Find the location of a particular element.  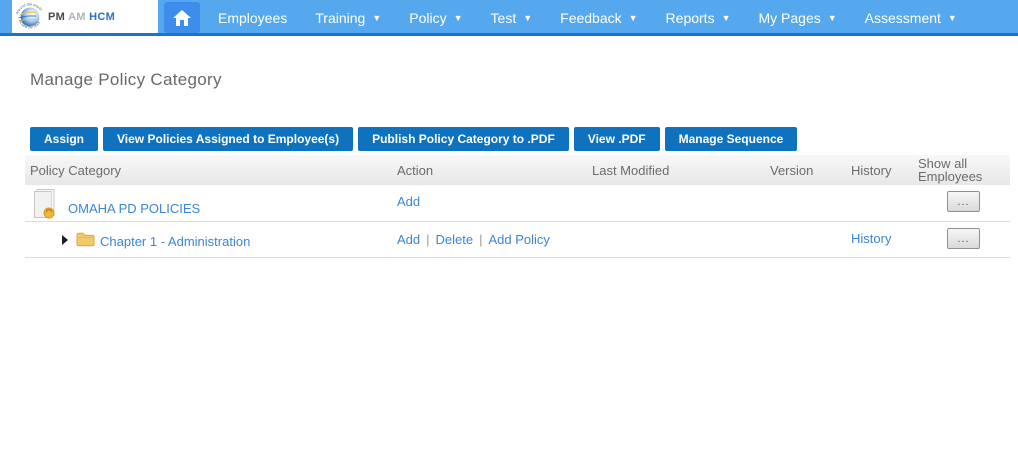

menu-item-policy: Policy ▼ is located at coordinates (435, 18).